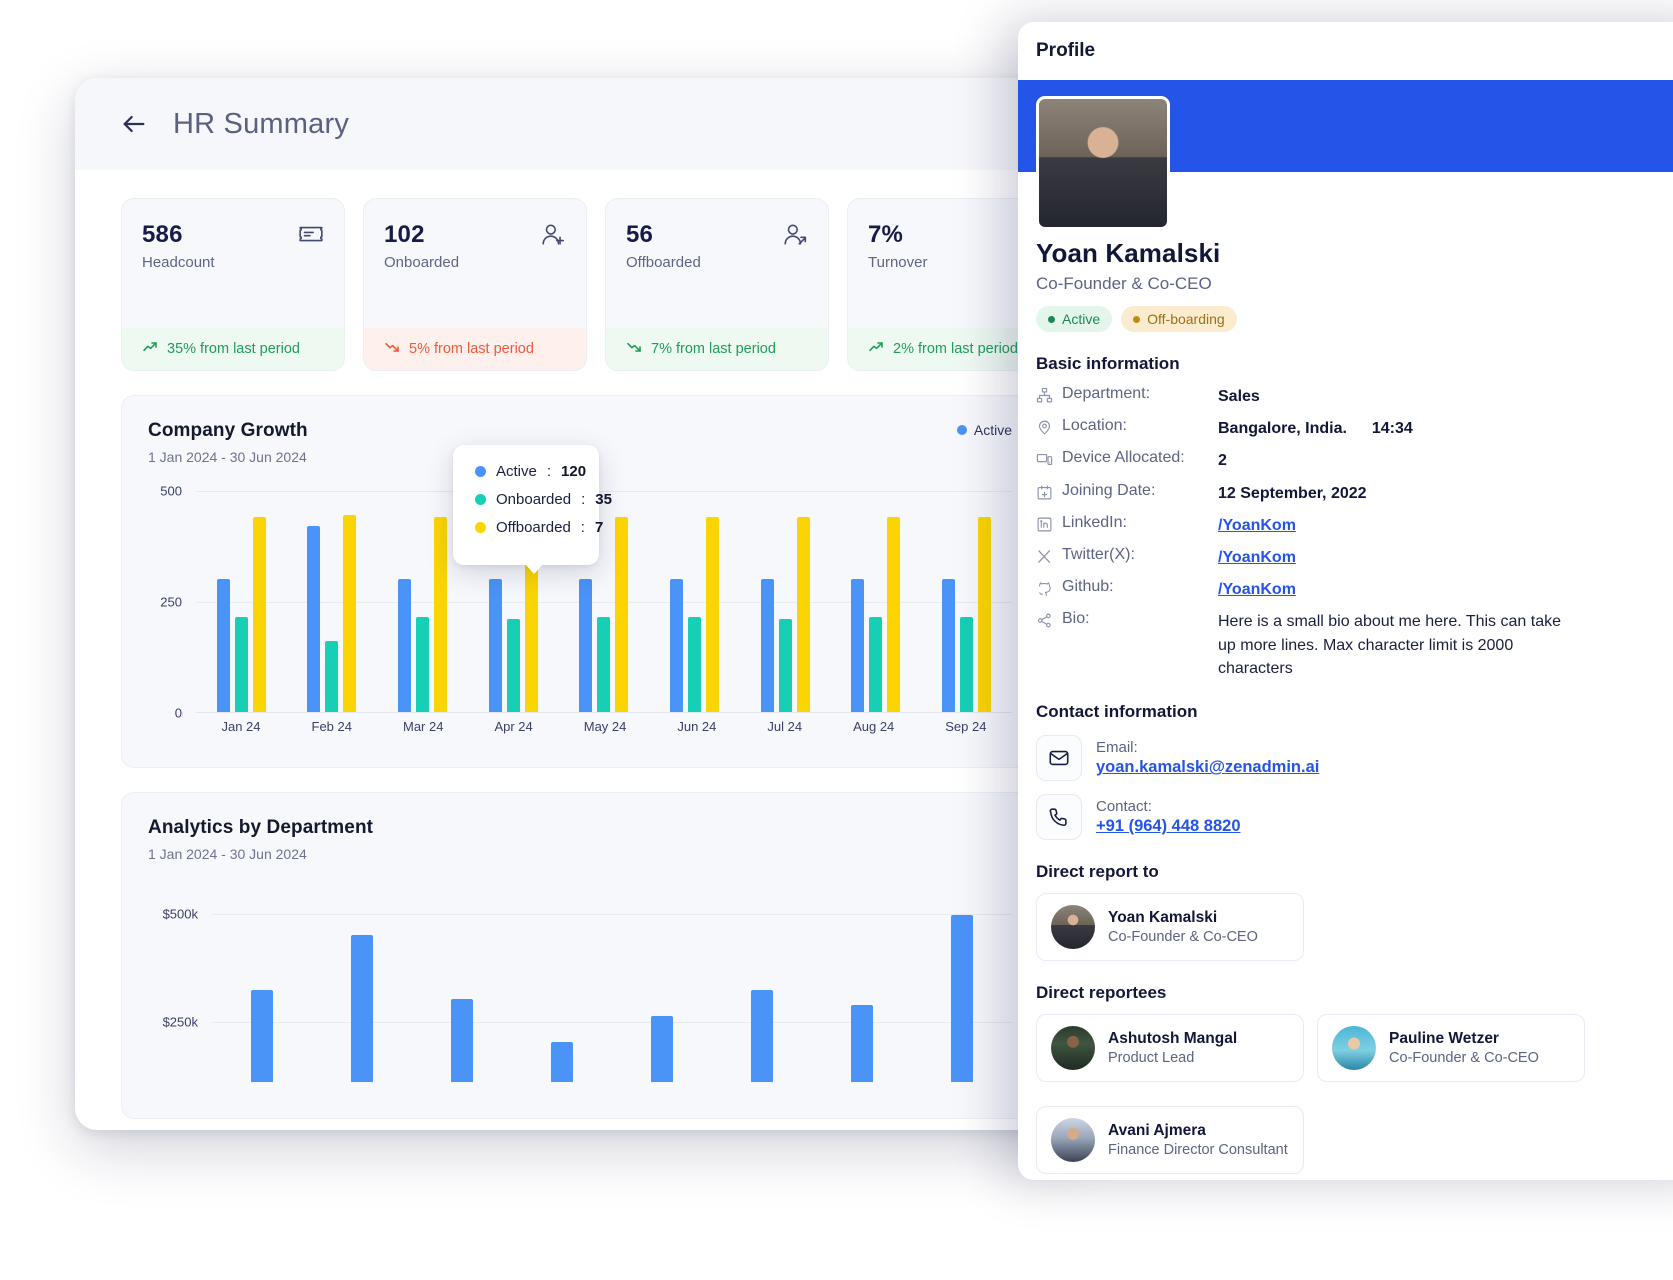 Image resolution: width=1673 pixels, height=1280 pixels. Describe the element at coordinates (1044, 395) in the screenshot. I see `org-chart-icon` at that location.